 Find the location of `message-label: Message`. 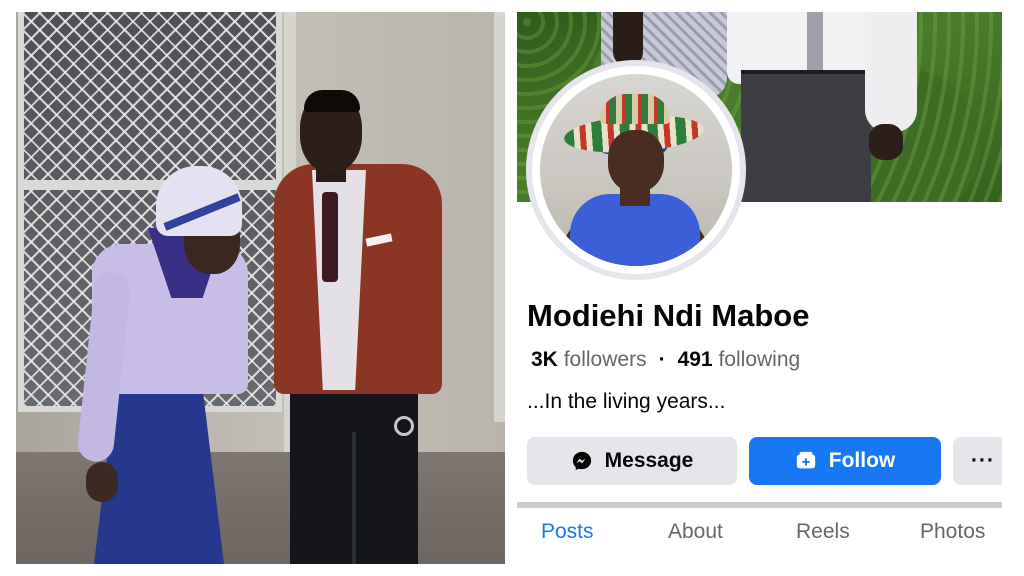

message-label: Message is located at coordinates (649, 460).